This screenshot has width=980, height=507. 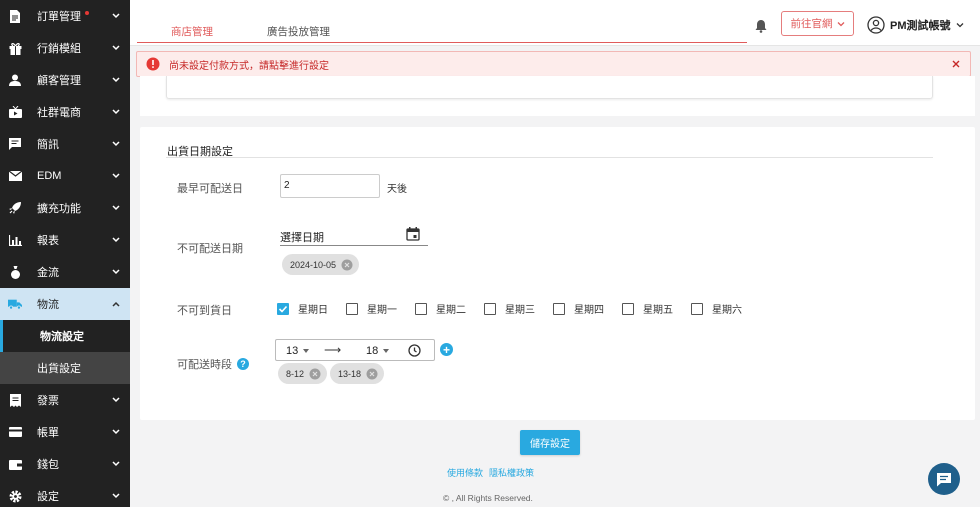 I want to click on timeslot-chip-label: 8-12, so click(x=295, y=373).